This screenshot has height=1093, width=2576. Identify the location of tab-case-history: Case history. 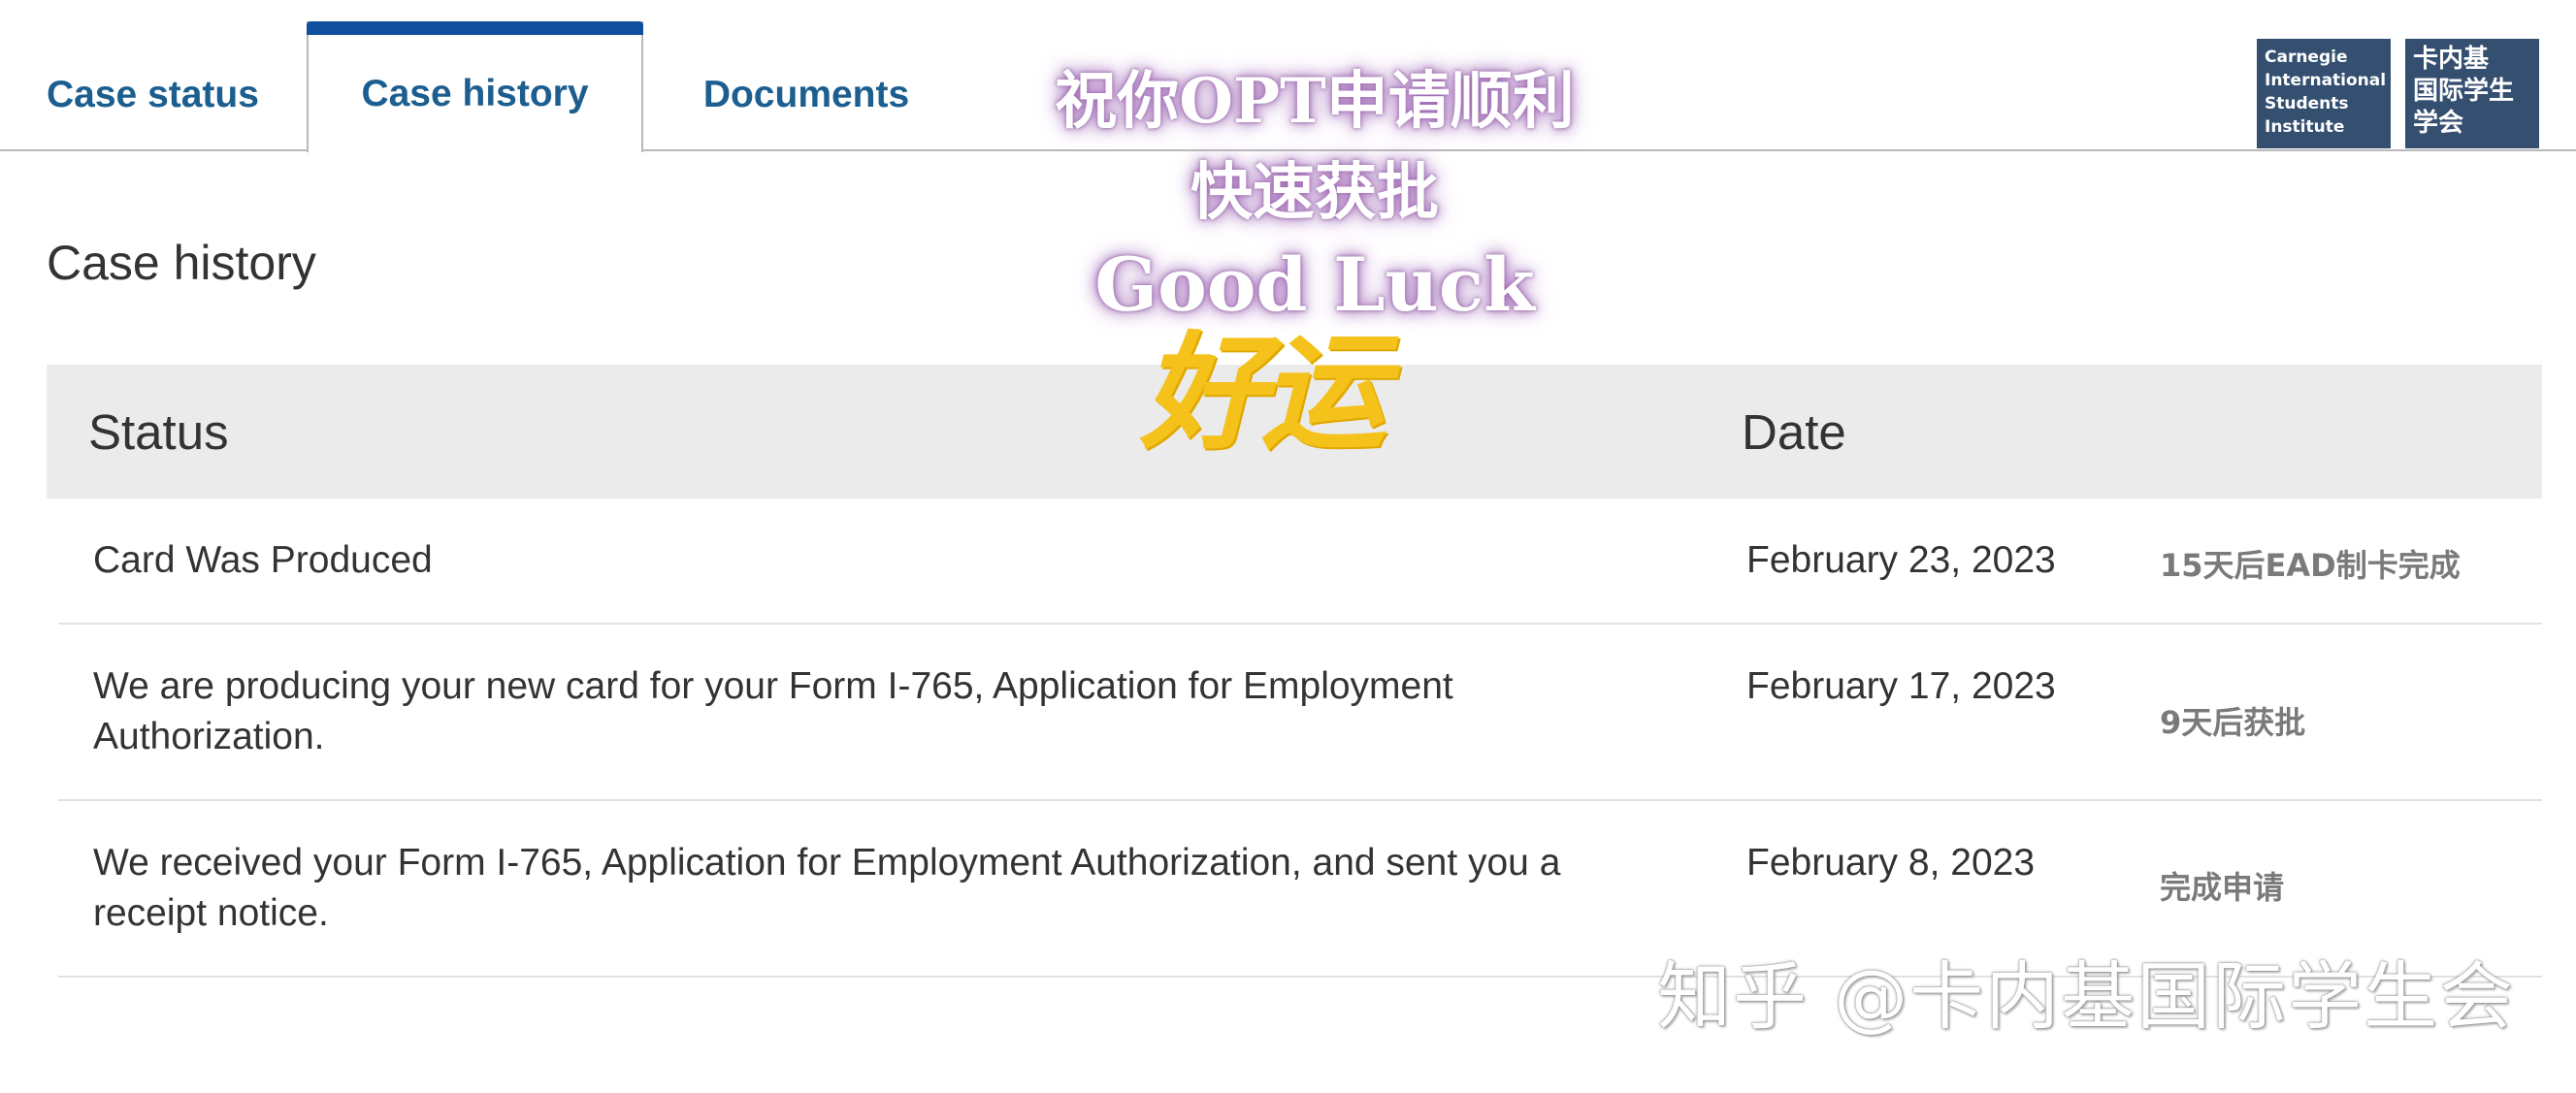
(475, 86).